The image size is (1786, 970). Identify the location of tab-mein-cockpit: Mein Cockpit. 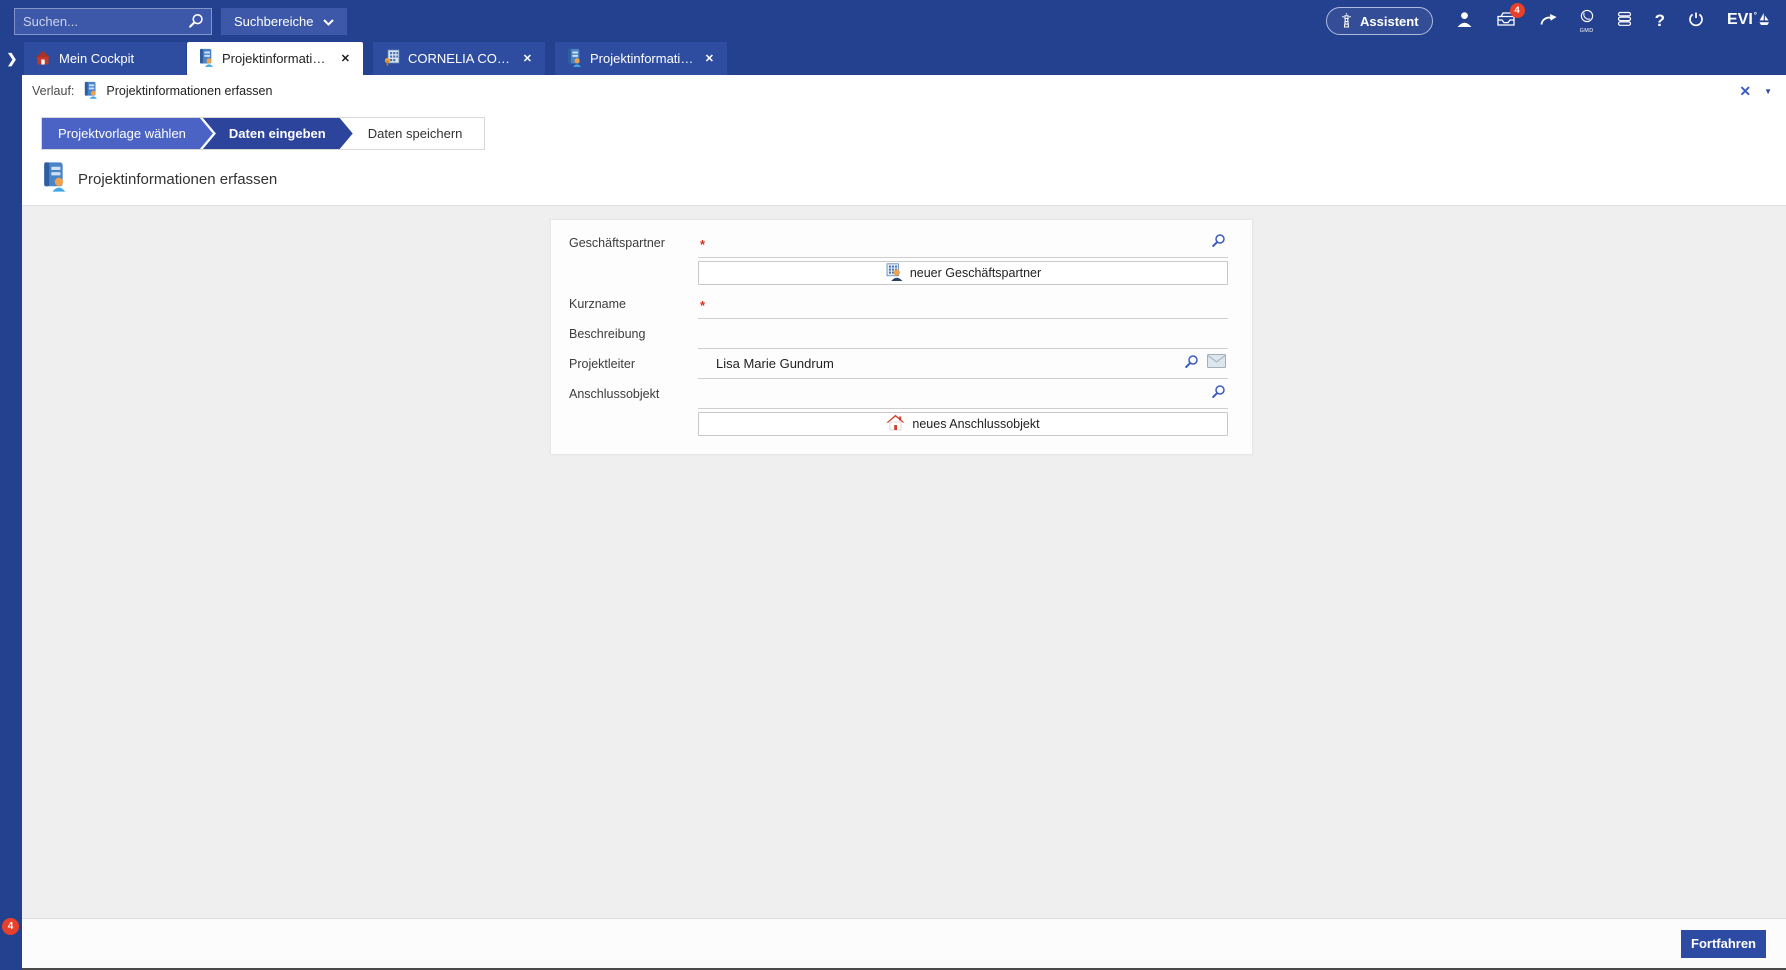
(105, 58).